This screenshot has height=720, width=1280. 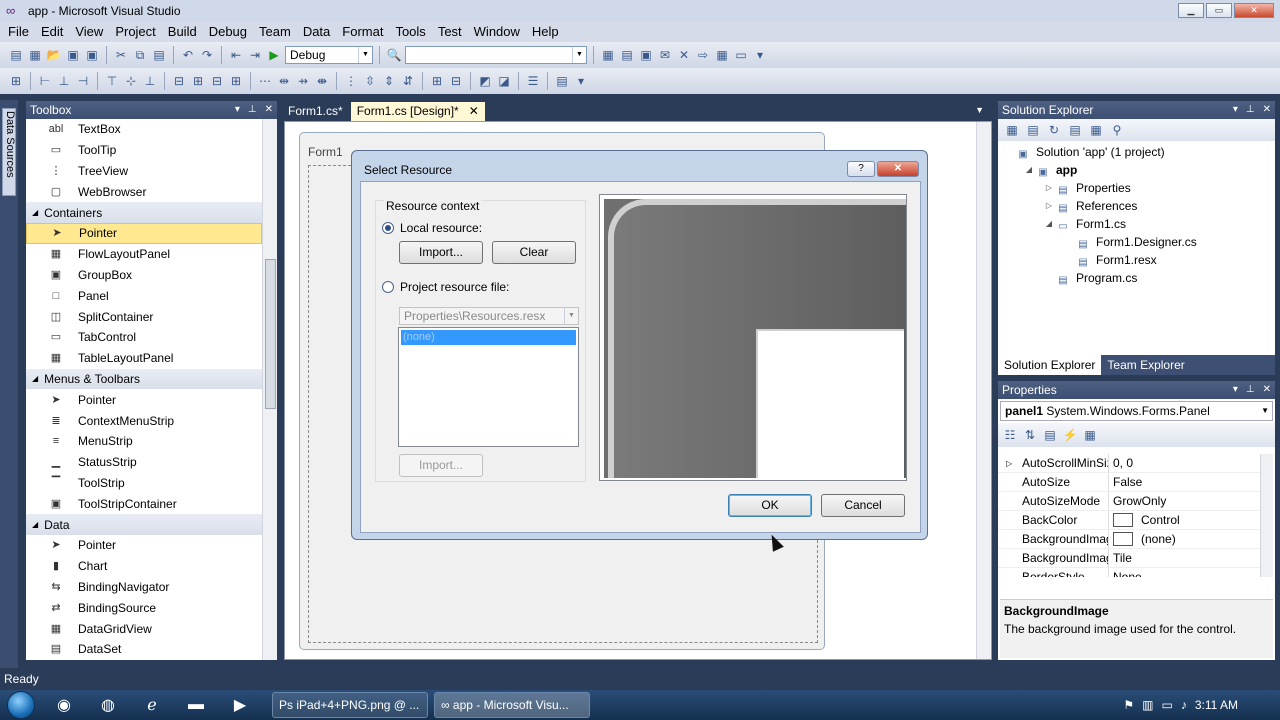 What do you see at coordinates (64, 81) in the screenshot?
I see `align-centers-icon: ⊥` at bounding box center [64, 81].